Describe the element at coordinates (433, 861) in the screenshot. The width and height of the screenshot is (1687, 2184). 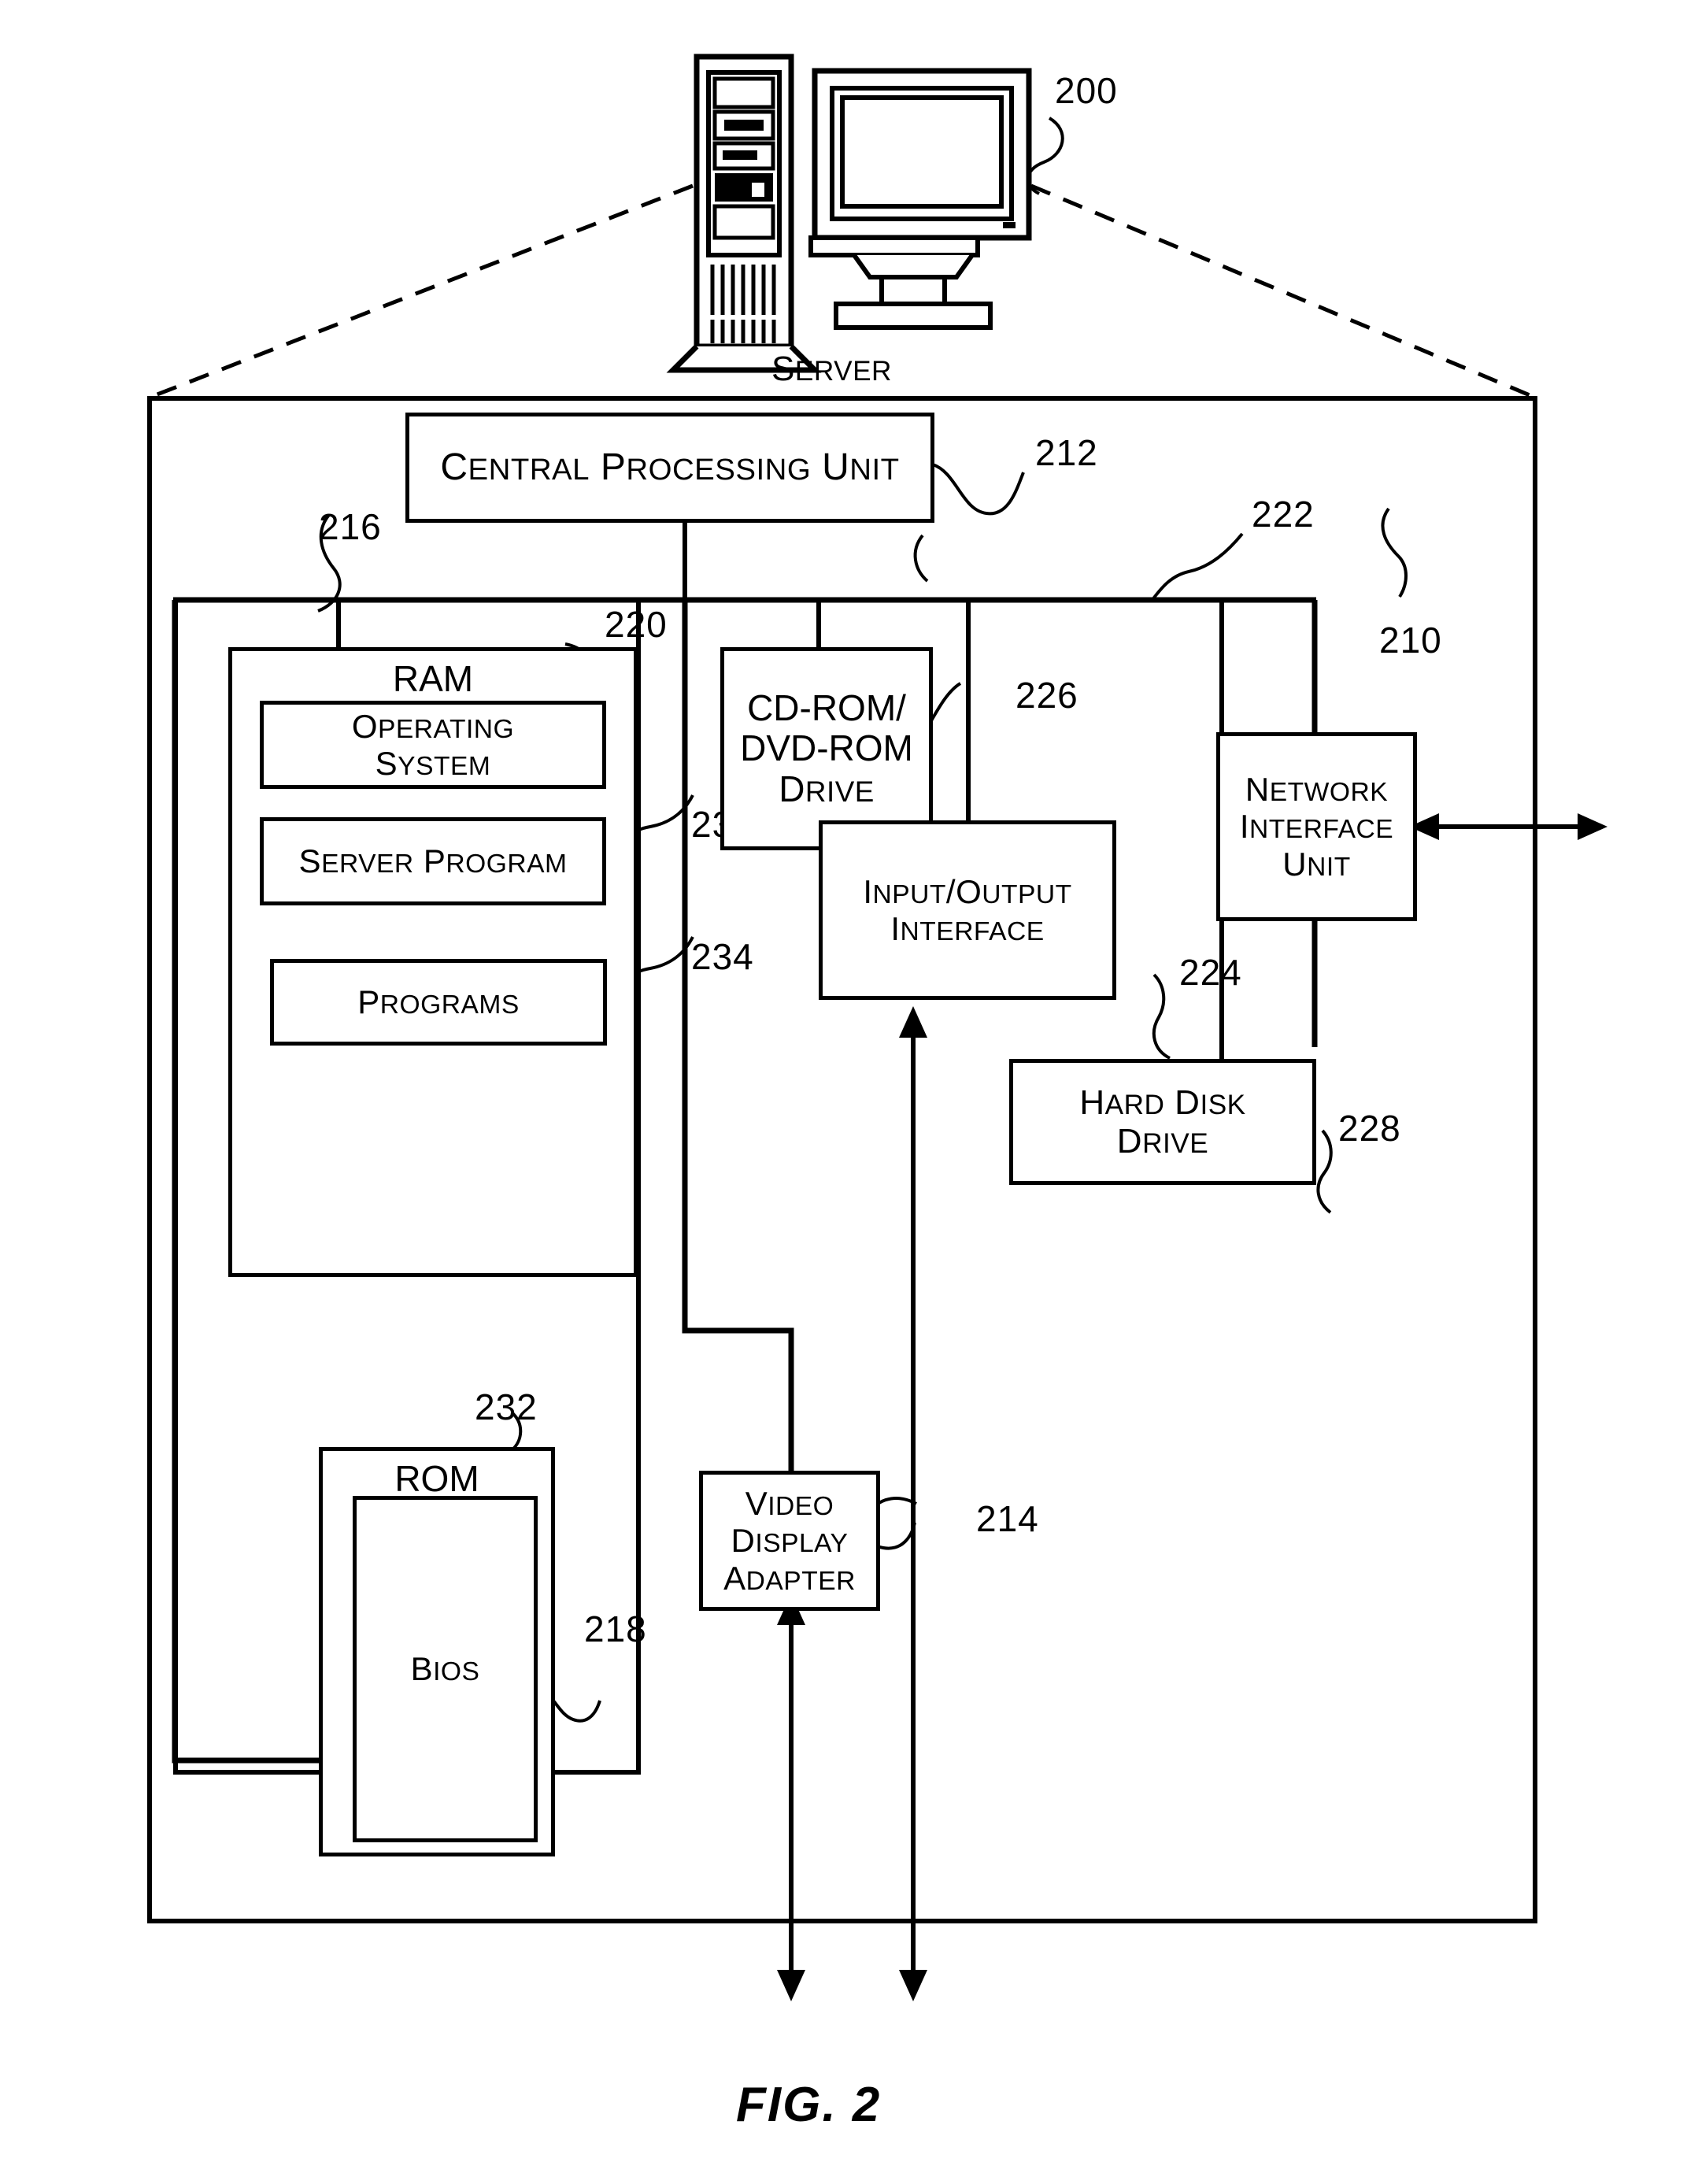
I see `block-server-program: SERVER PROGRAM SERVER PROGRAM` at that location.